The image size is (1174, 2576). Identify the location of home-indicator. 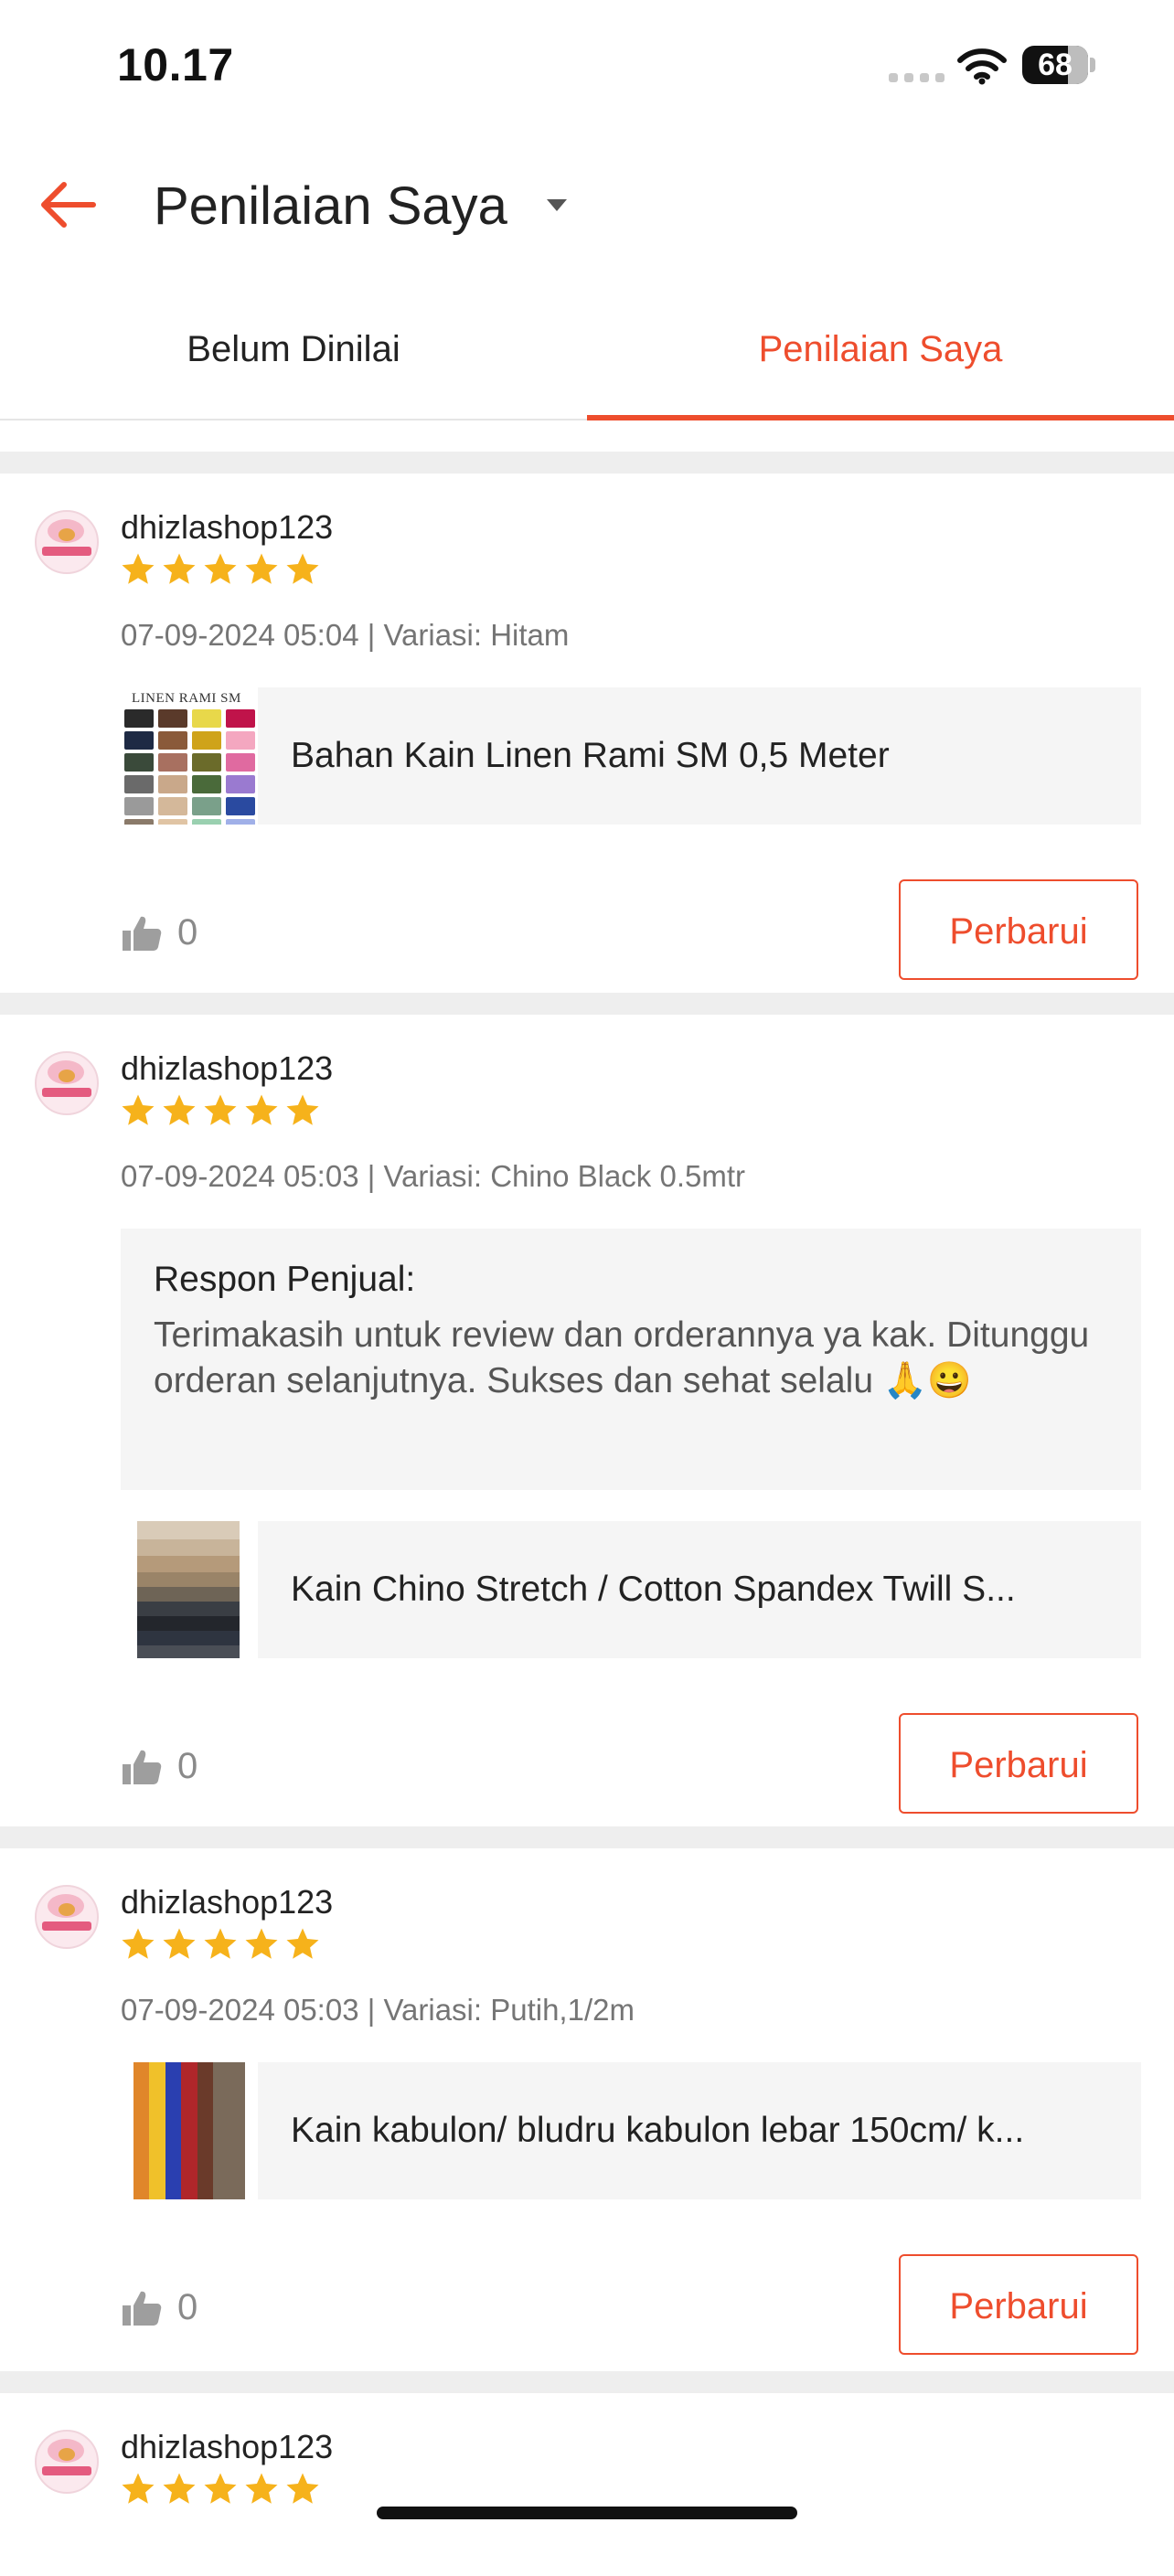
(587, 2513).